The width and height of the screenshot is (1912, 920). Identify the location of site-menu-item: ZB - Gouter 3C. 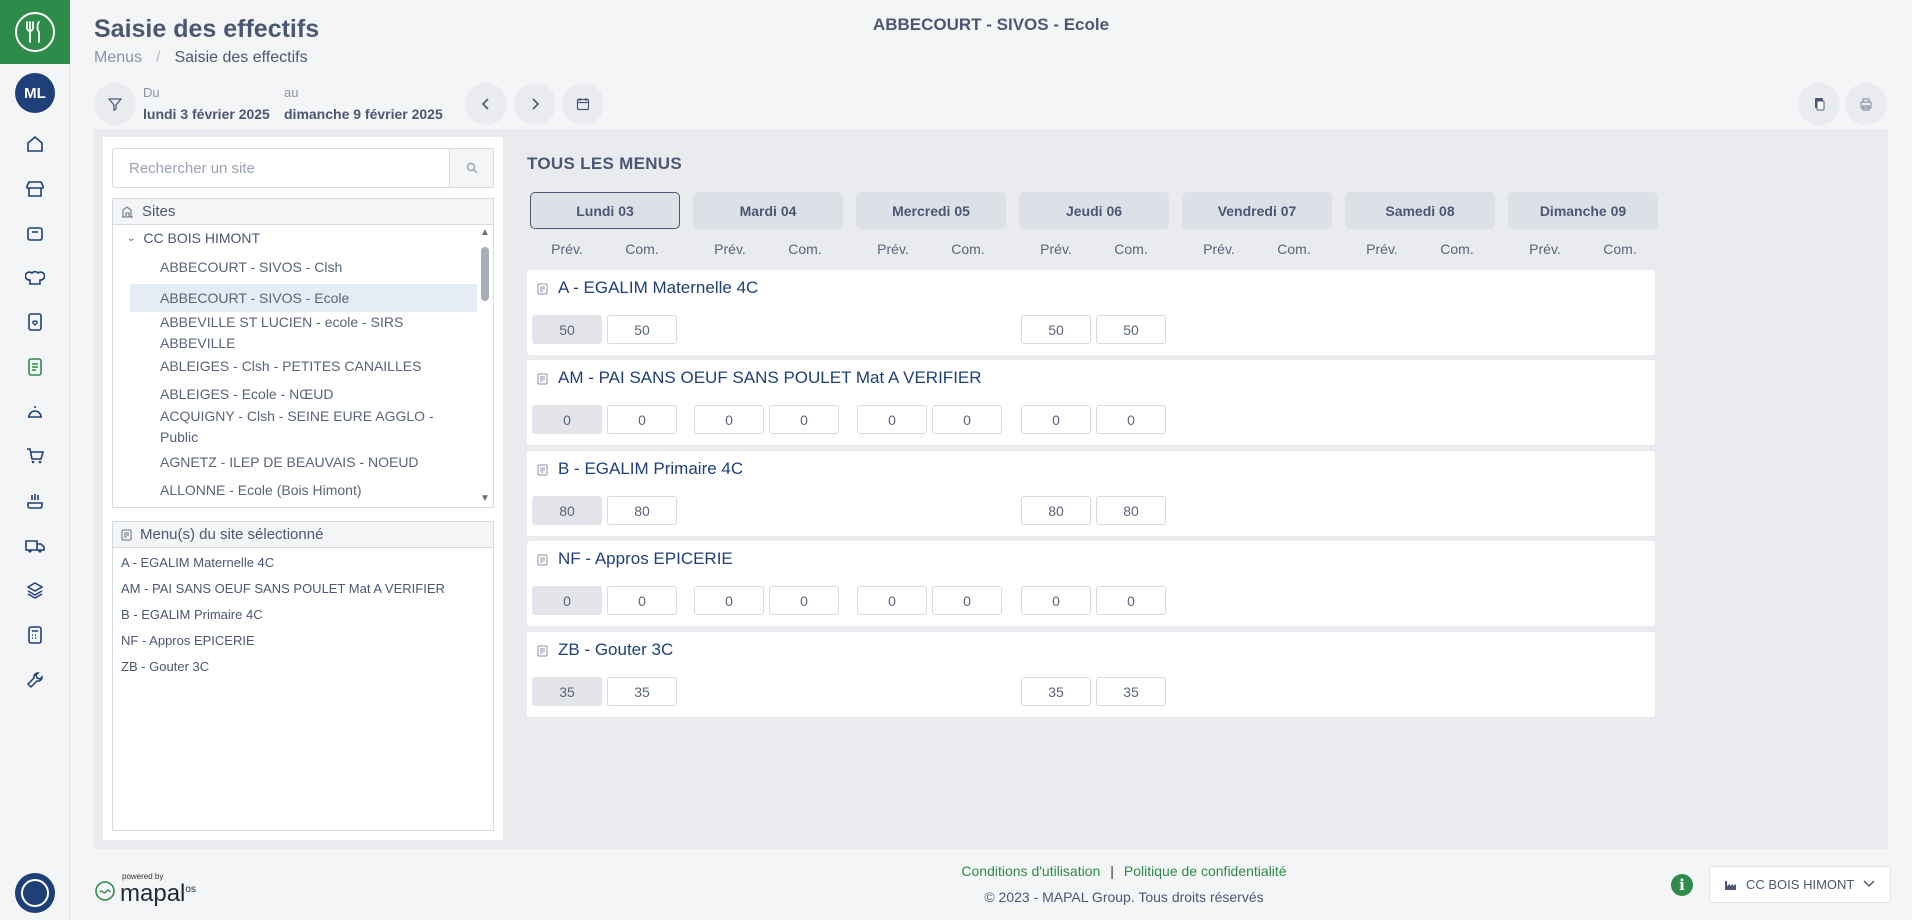
(165, 666).